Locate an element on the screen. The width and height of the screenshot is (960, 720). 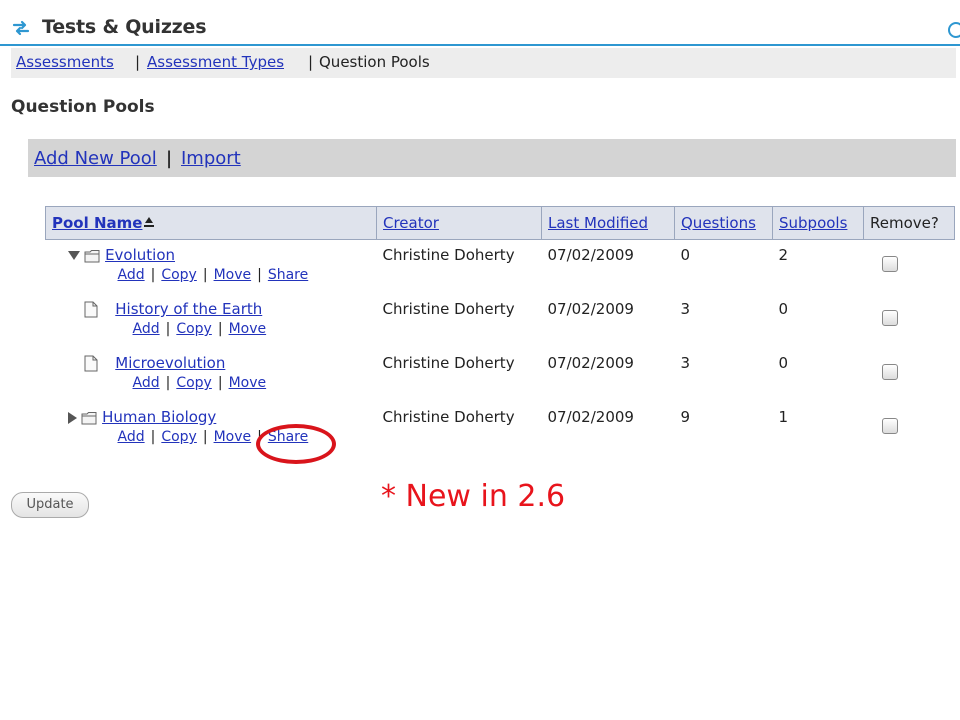
pool-link-history-of-the-earth: History of the Earth is located at coordinates (188, 309).